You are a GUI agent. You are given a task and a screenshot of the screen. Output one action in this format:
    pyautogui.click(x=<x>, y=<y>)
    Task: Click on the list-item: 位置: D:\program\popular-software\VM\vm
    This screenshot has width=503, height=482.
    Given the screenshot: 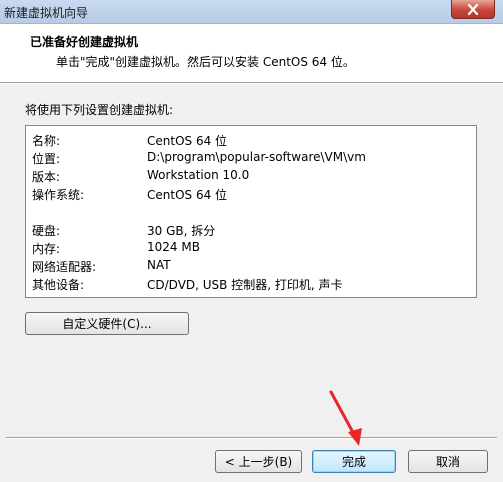 What is the action you would take?
    pyautogui.click(x=252, y=159)
    